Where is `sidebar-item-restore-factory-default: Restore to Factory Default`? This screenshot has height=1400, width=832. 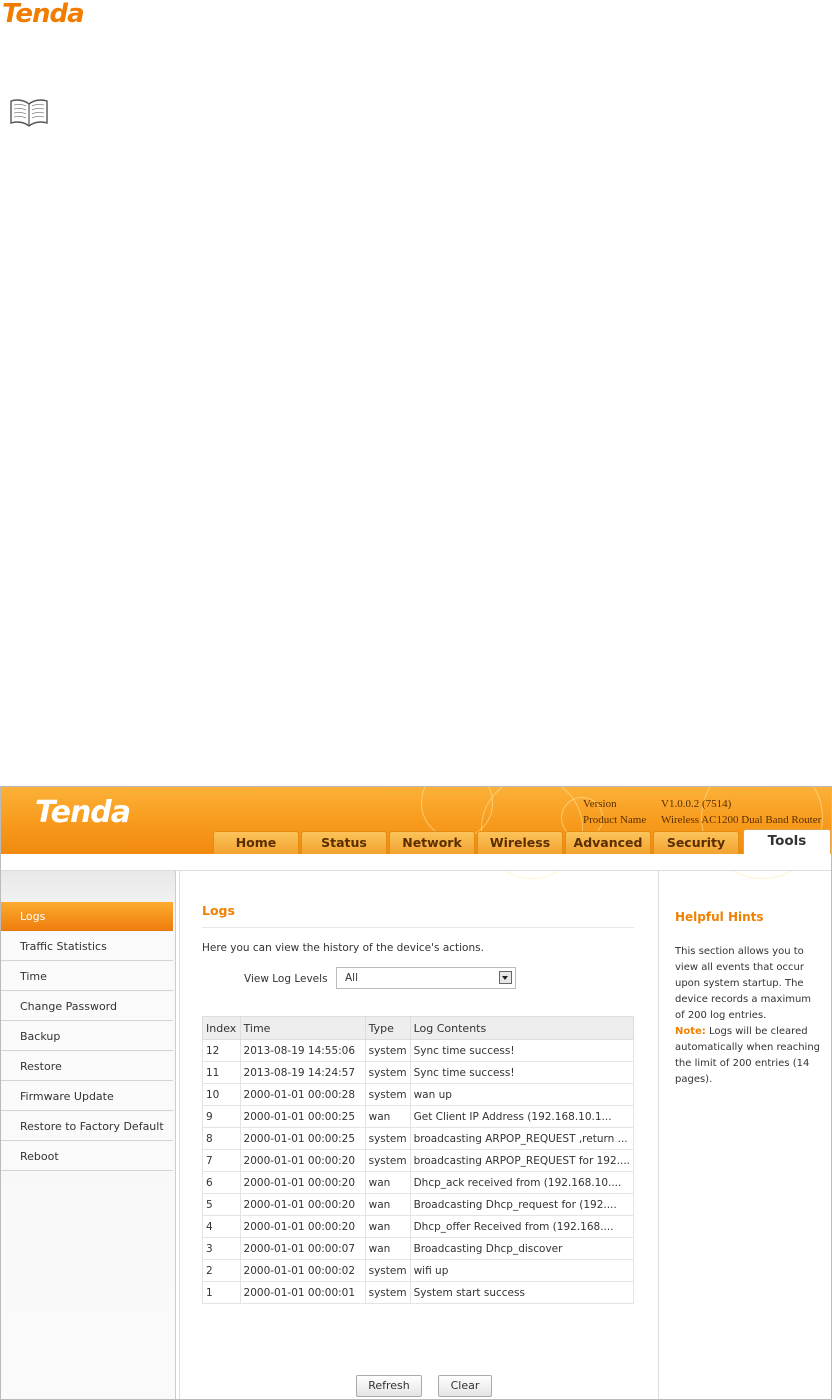 sidebar-item-restore-factory-default: Restore to Factory Default is located at coordinates (87, 1126).